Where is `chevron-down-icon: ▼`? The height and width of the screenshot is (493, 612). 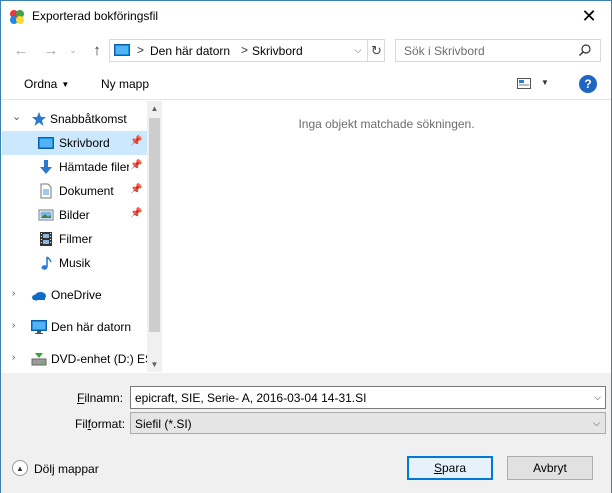 chevron-down-icon: ▼ is located at coordinates (65, 84).